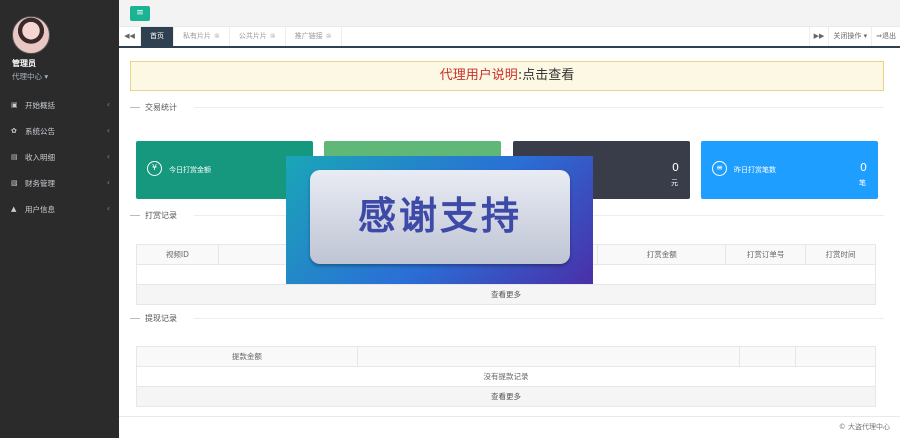 The image size is (900, 438). What do you see at coordinates (509, 37) in the screenshot?
I see `tab-bar: ◀◀ 首页 私有片片 ⊗ 公共片片 ⊗ 推广链接 ⊗ ▶▶ 关闭操作 ▾ ⇒退出` at bounding box center [509, 37].